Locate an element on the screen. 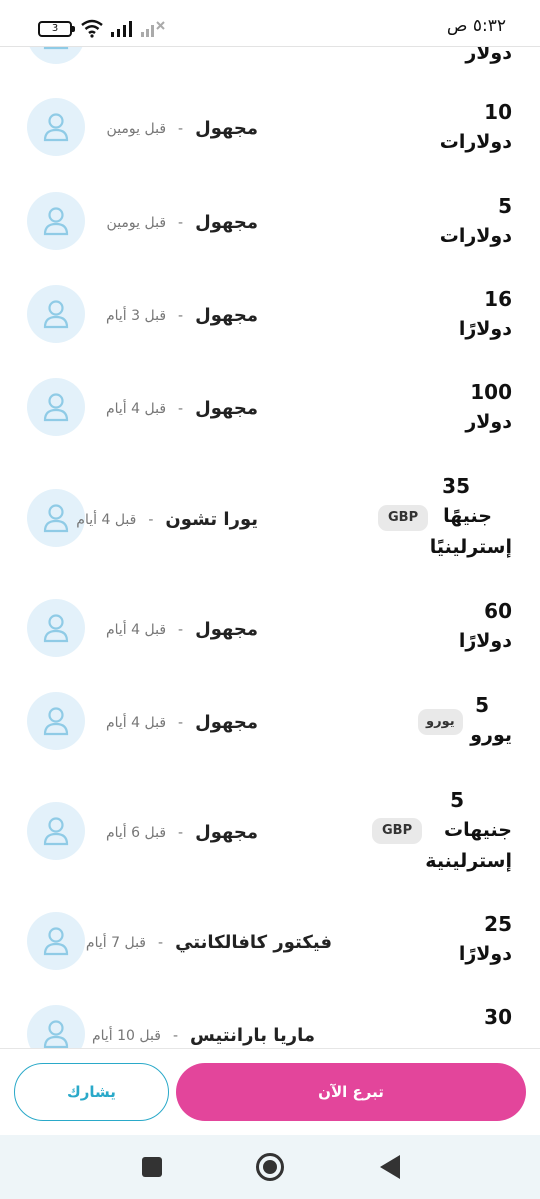  donation-currency: يورو is located at coordinates (491, 735).